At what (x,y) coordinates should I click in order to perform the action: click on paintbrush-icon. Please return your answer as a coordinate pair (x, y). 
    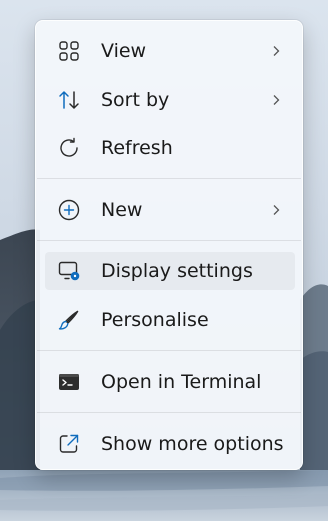
    Looking at the image, I should click on (68, 320).